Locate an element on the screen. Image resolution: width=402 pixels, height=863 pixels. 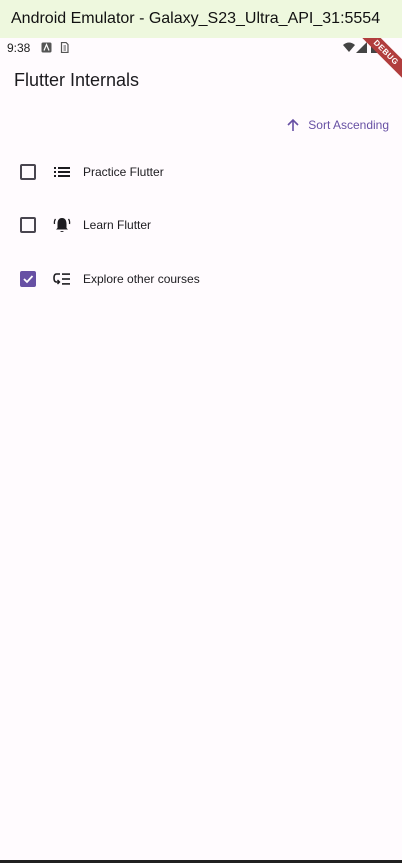
status-bar: 9:38 is located at coordinates (201, 48).